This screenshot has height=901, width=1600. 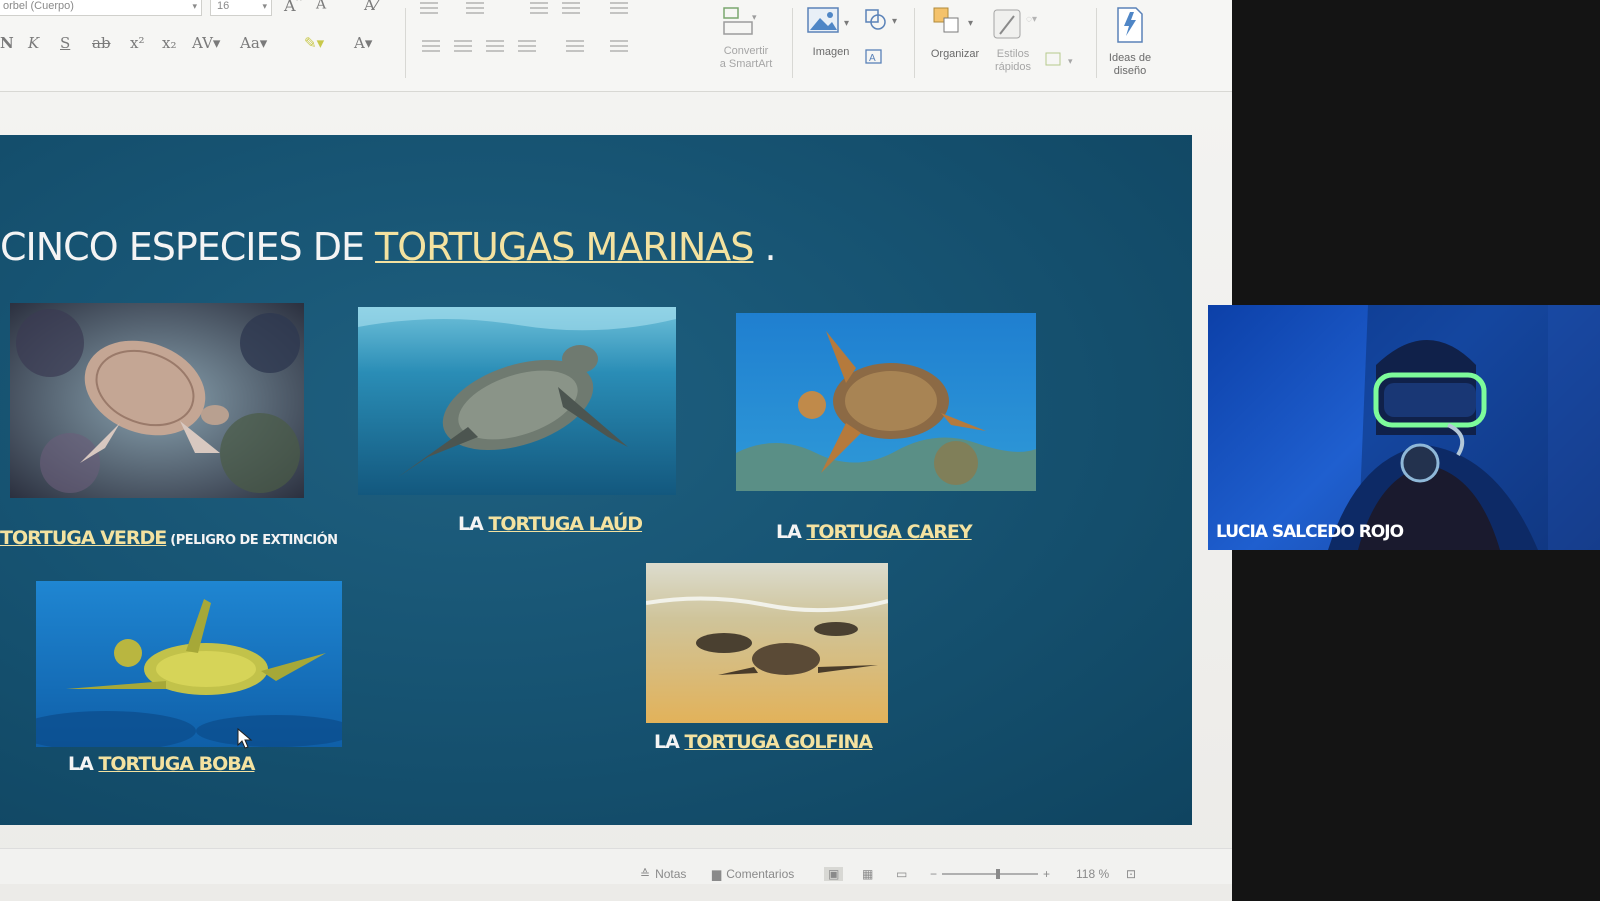 What do you see at coordinates (370, 7) in the screenshot?
I see `clear-format-icon: A⁄` at bounding box center [370, 7].